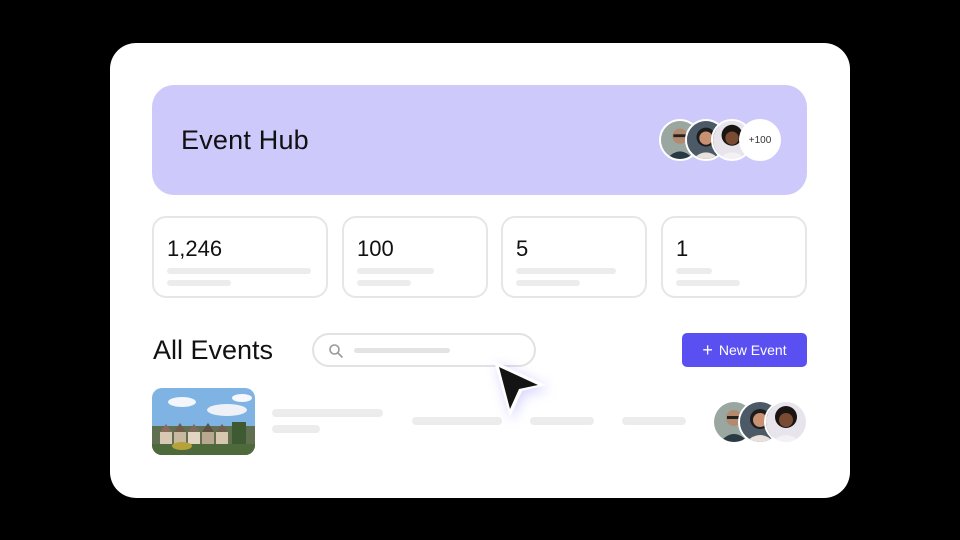  I want to click on stat-value: 5, so click(522, 248).